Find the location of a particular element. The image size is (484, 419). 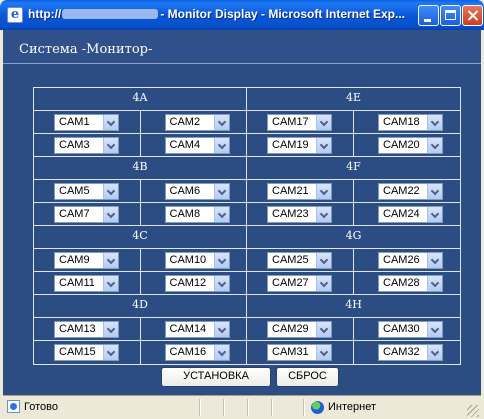

camera-select: CAM10 is located at coordinates (197, 260).